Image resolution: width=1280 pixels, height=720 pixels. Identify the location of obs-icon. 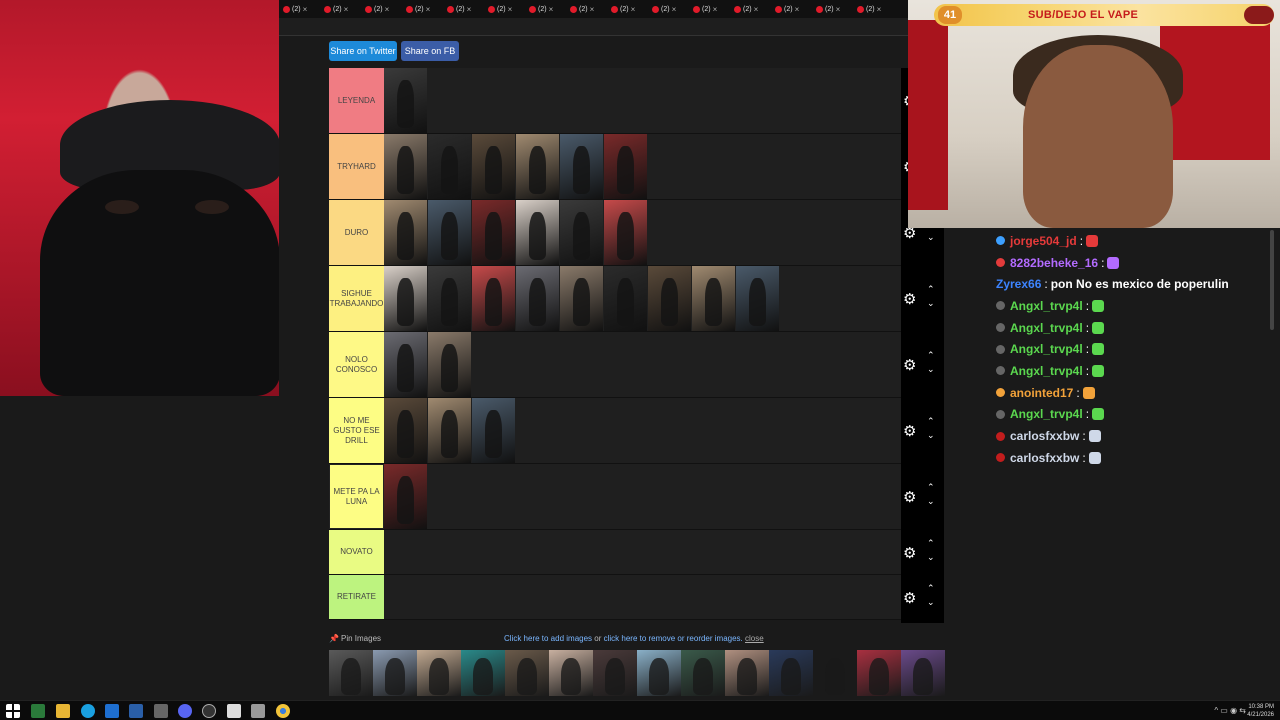
(209, 711).